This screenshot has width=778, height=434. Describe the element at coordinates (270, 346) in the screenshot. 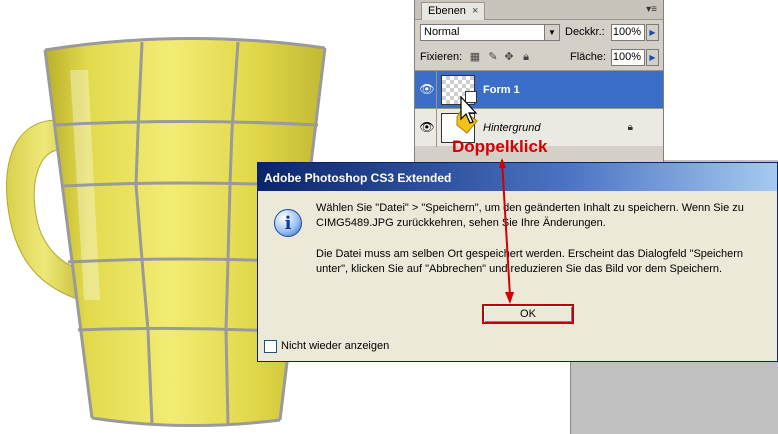

I see `dont-show-again-checkbox` at that location.